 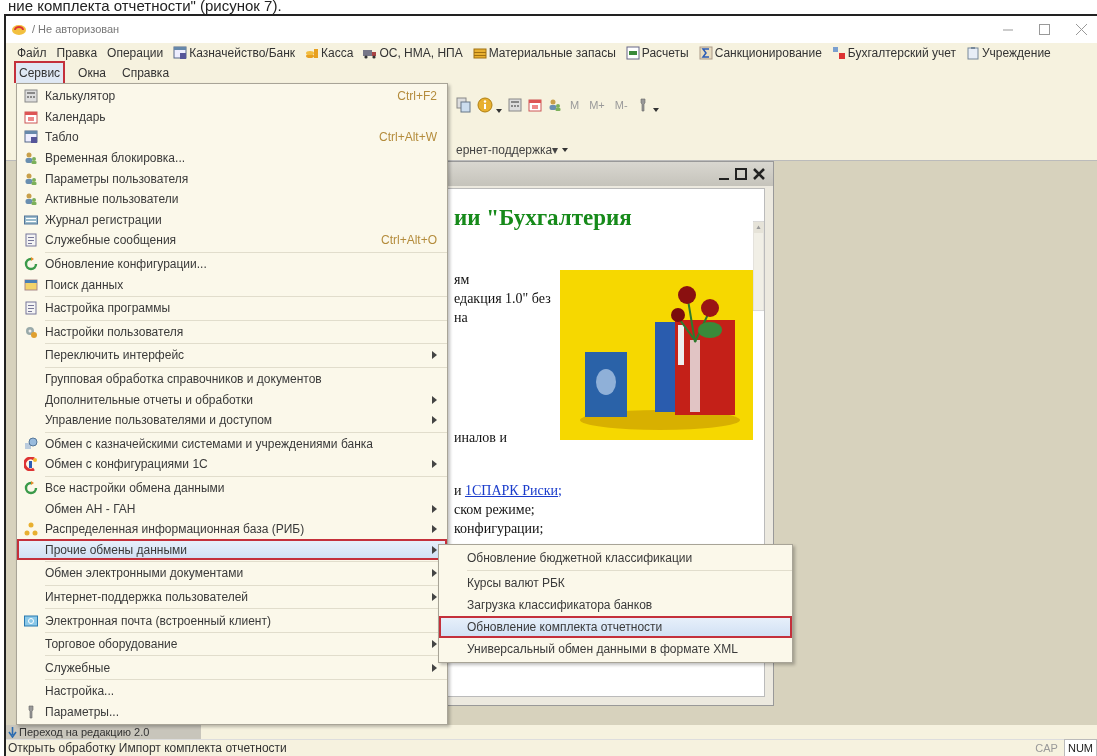 I want to click on menu-item: Групповая обработка справочников и документов, so click(x=232, y=379).